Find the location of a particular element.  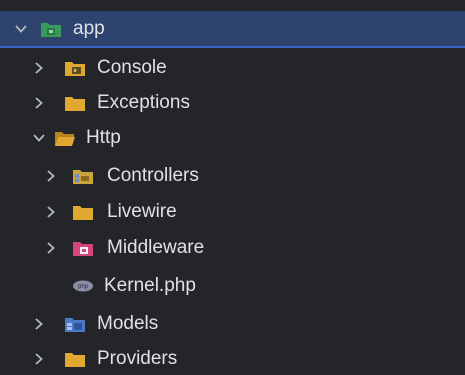

tree-item-label: Kernel.php is located at coordinates (150, 285).